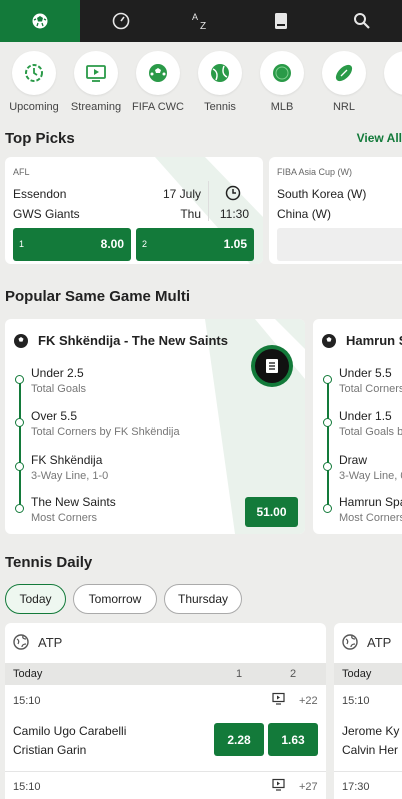 The image size is (402, 799). What do you see at coordinates (343, 107) in the screenshot?
I see `sport-label: NRL` at bounding box center [343, 107].